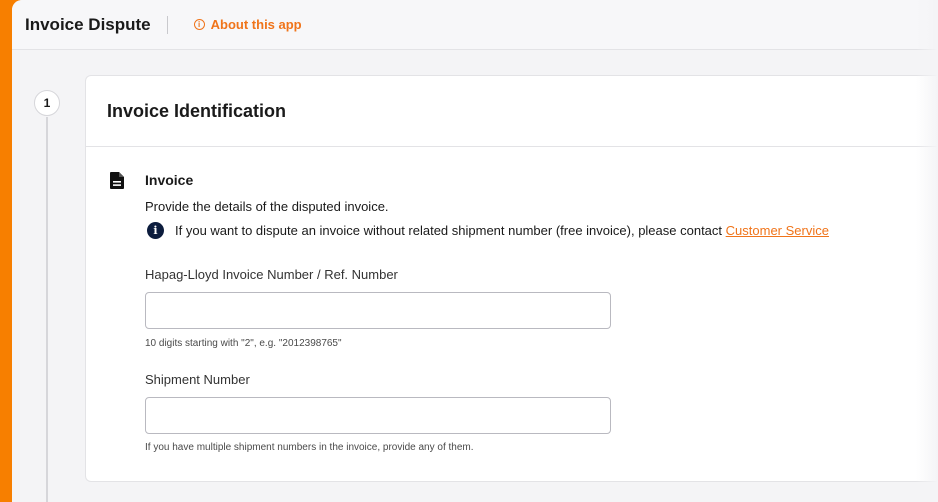 The image size is (938, 502). I want to click on step-card-header: Invoice Identification, so click(512, 111).